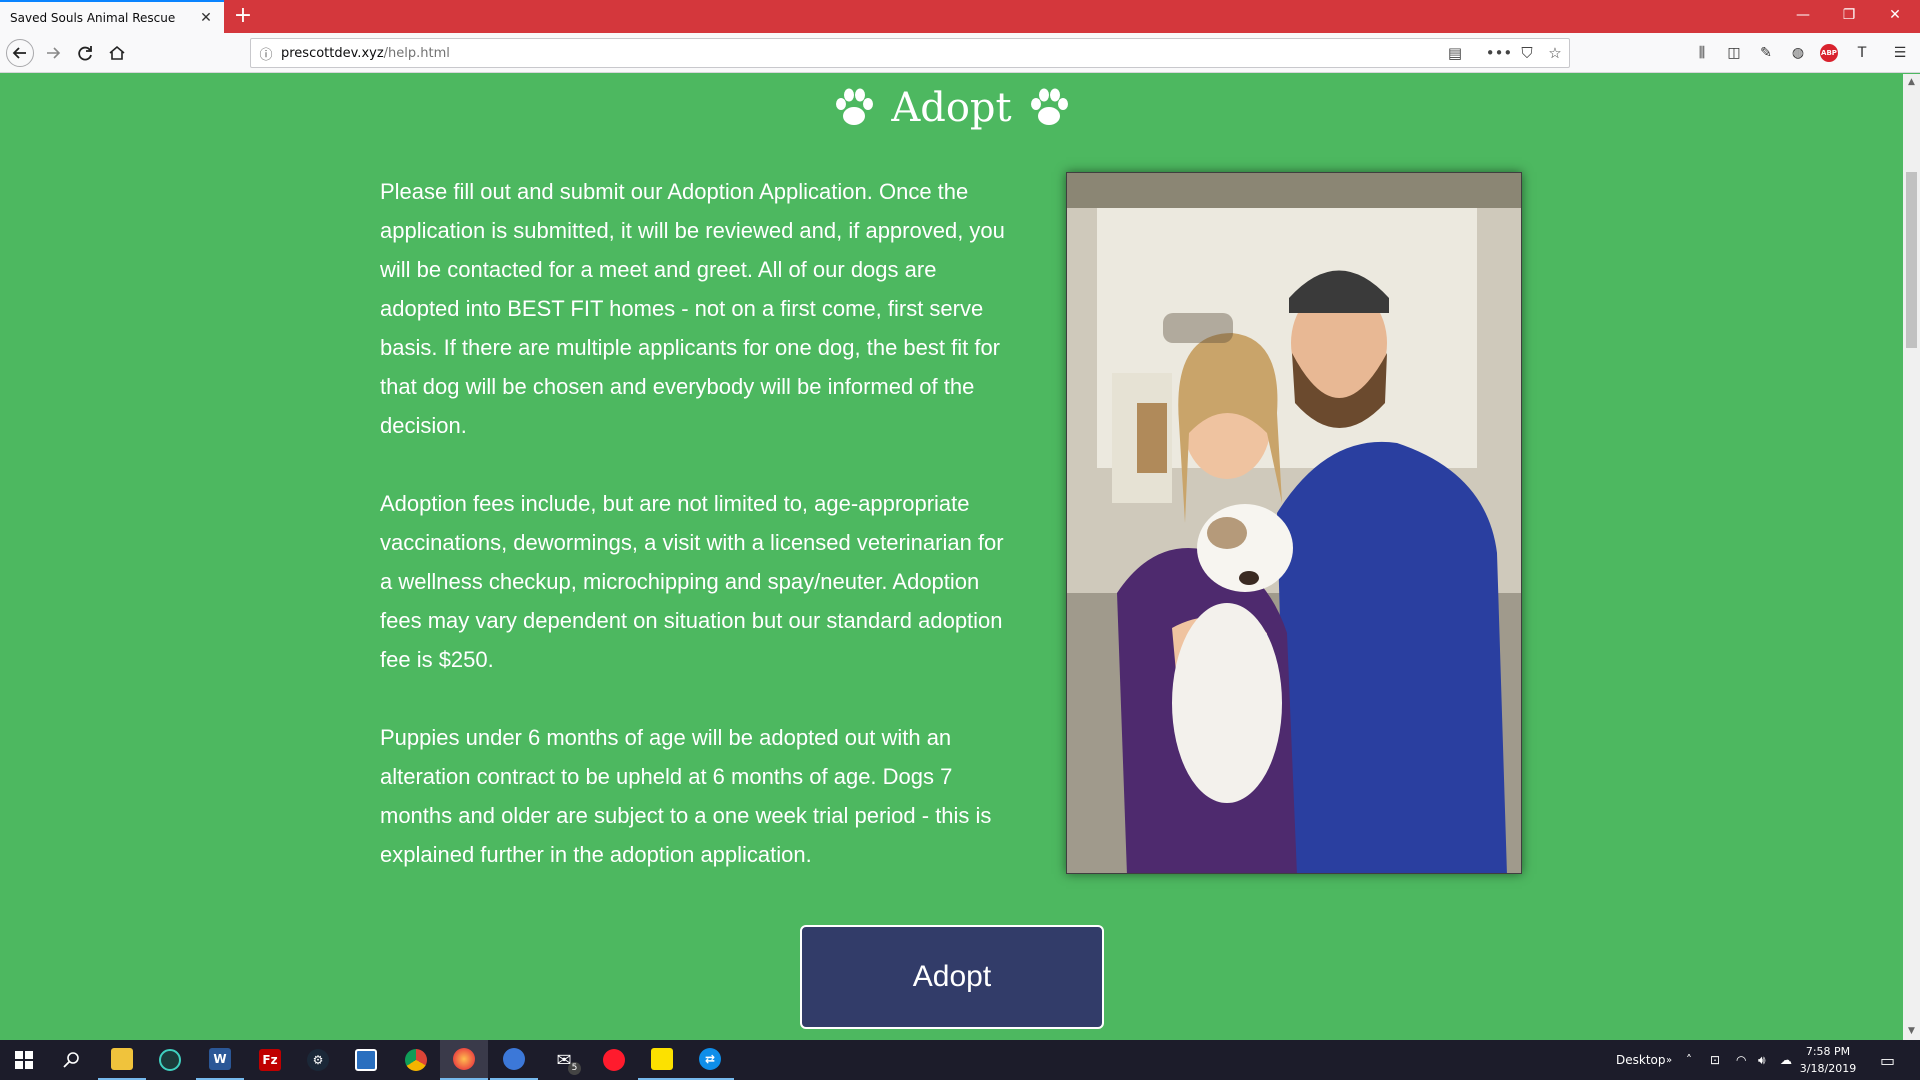 The width and height of the screenshot is (1920, 1080). Describe the element at coordinates (332, 53) in the screenshot. I see `url-domain: prescottdev.xyz` at that location.